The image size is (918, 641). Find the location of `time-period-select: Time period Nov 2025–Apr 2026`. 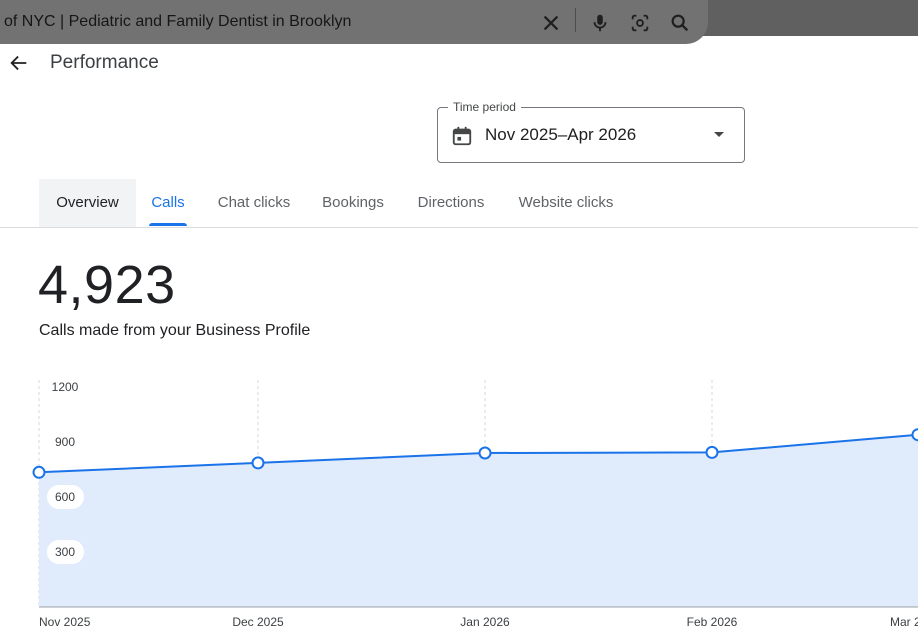

time-period-select: Time period Nov 2025–Apr 2026 is located at coordinates (591, 131).